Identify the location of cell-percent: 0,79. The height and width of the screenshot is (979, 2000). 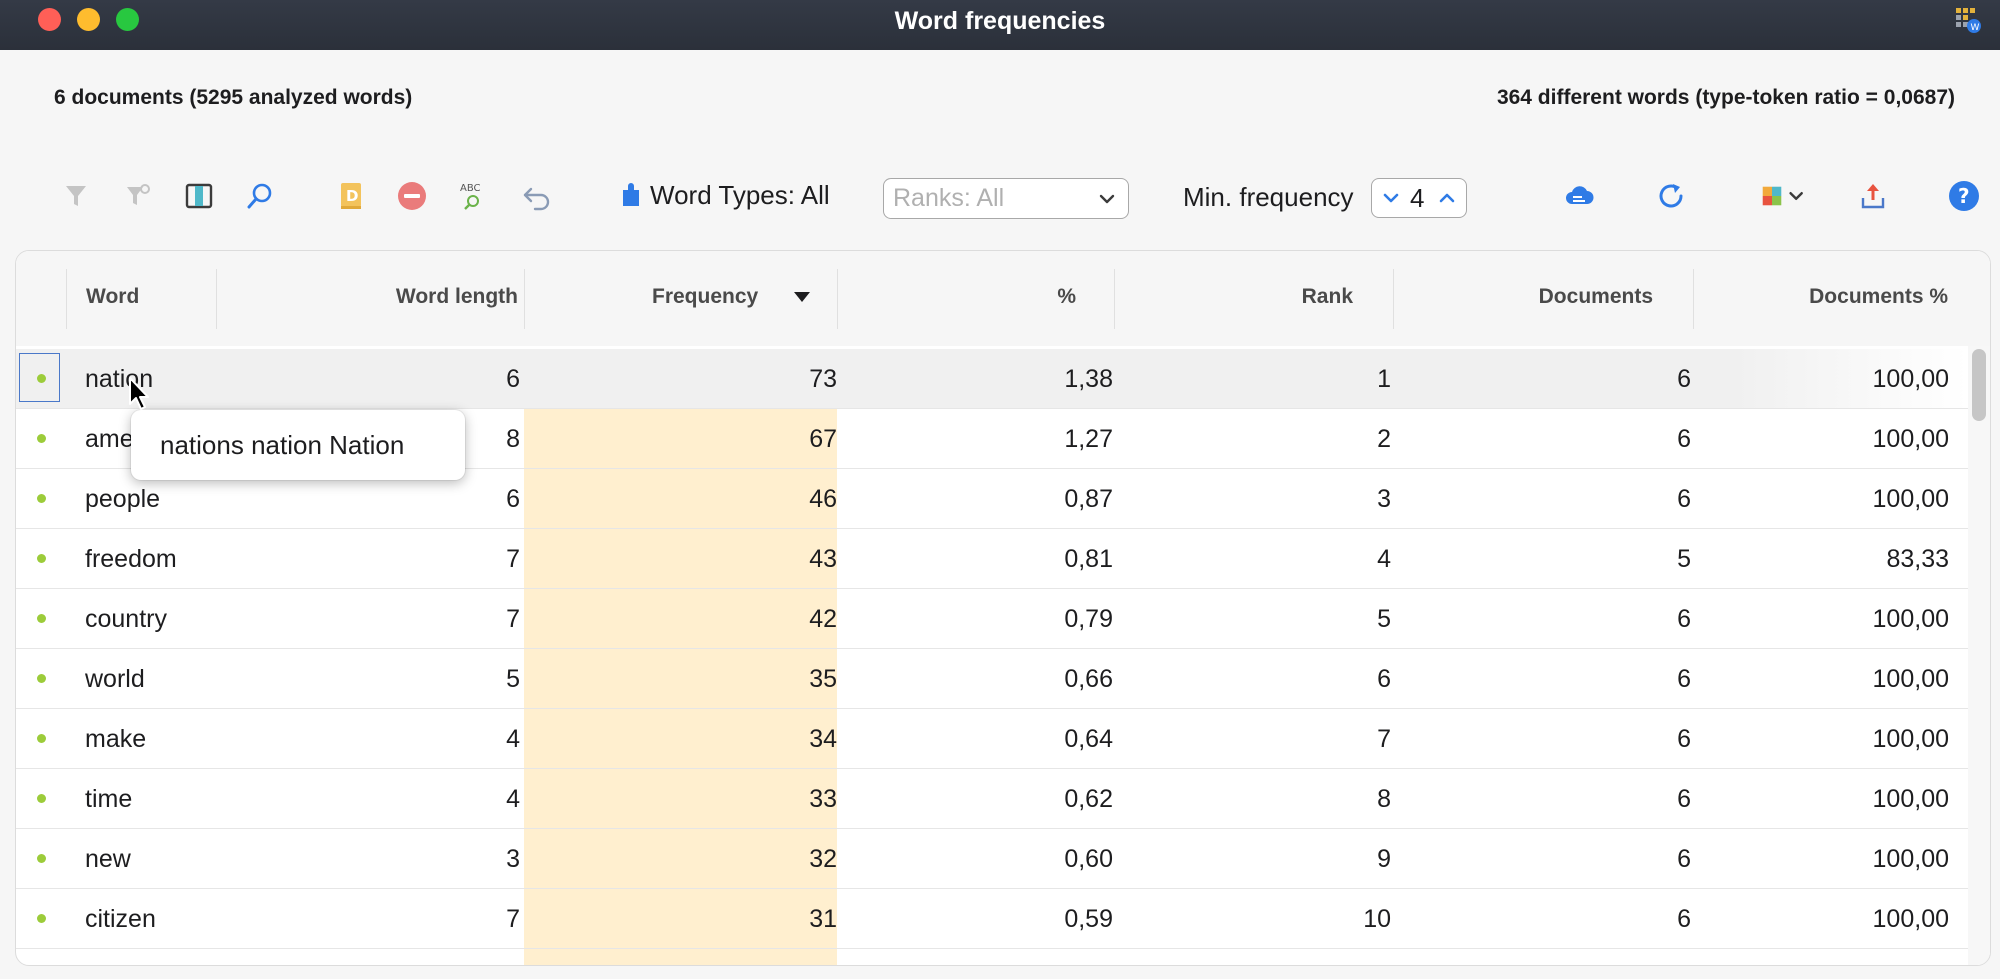
(1088, 619).